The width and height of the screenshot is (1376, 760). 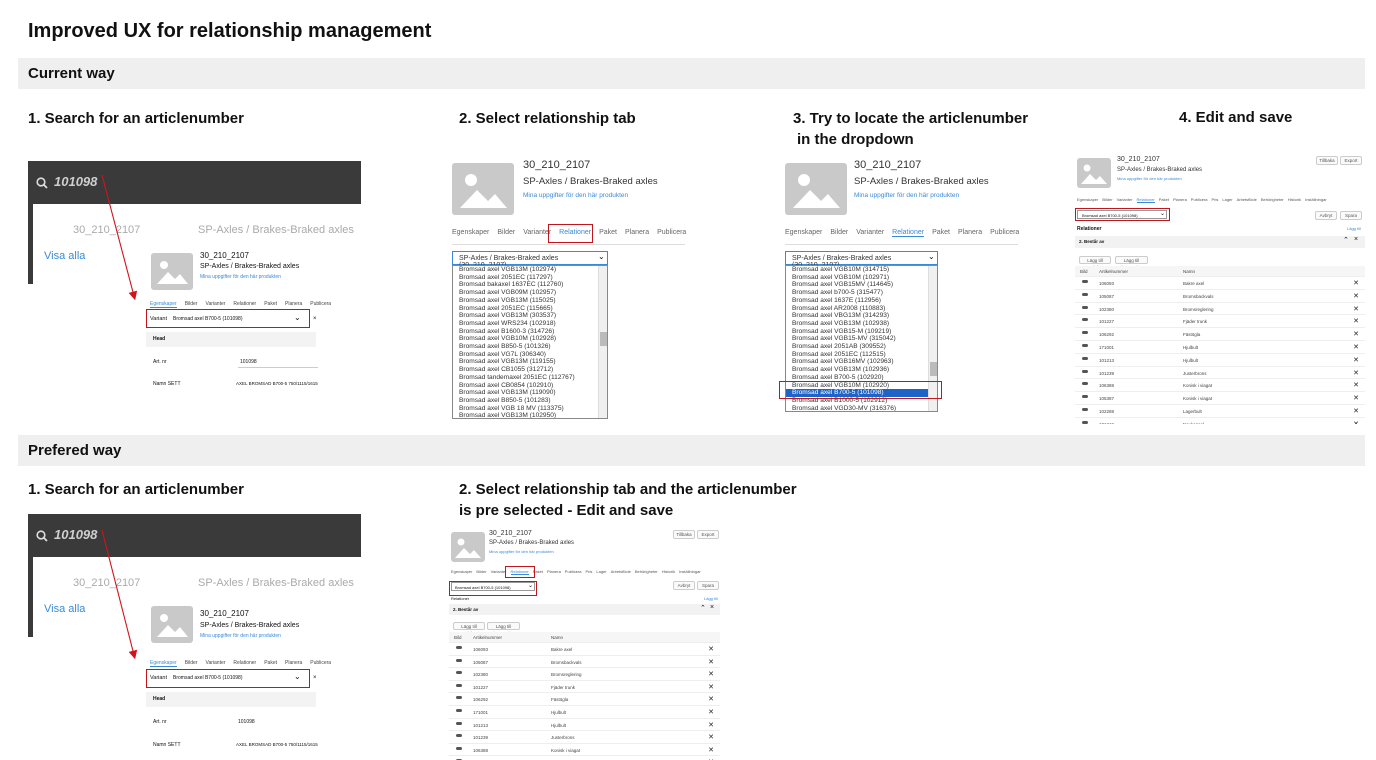 I want to click on lagg-till-link: Lägg till, so click(x=711, y=598).